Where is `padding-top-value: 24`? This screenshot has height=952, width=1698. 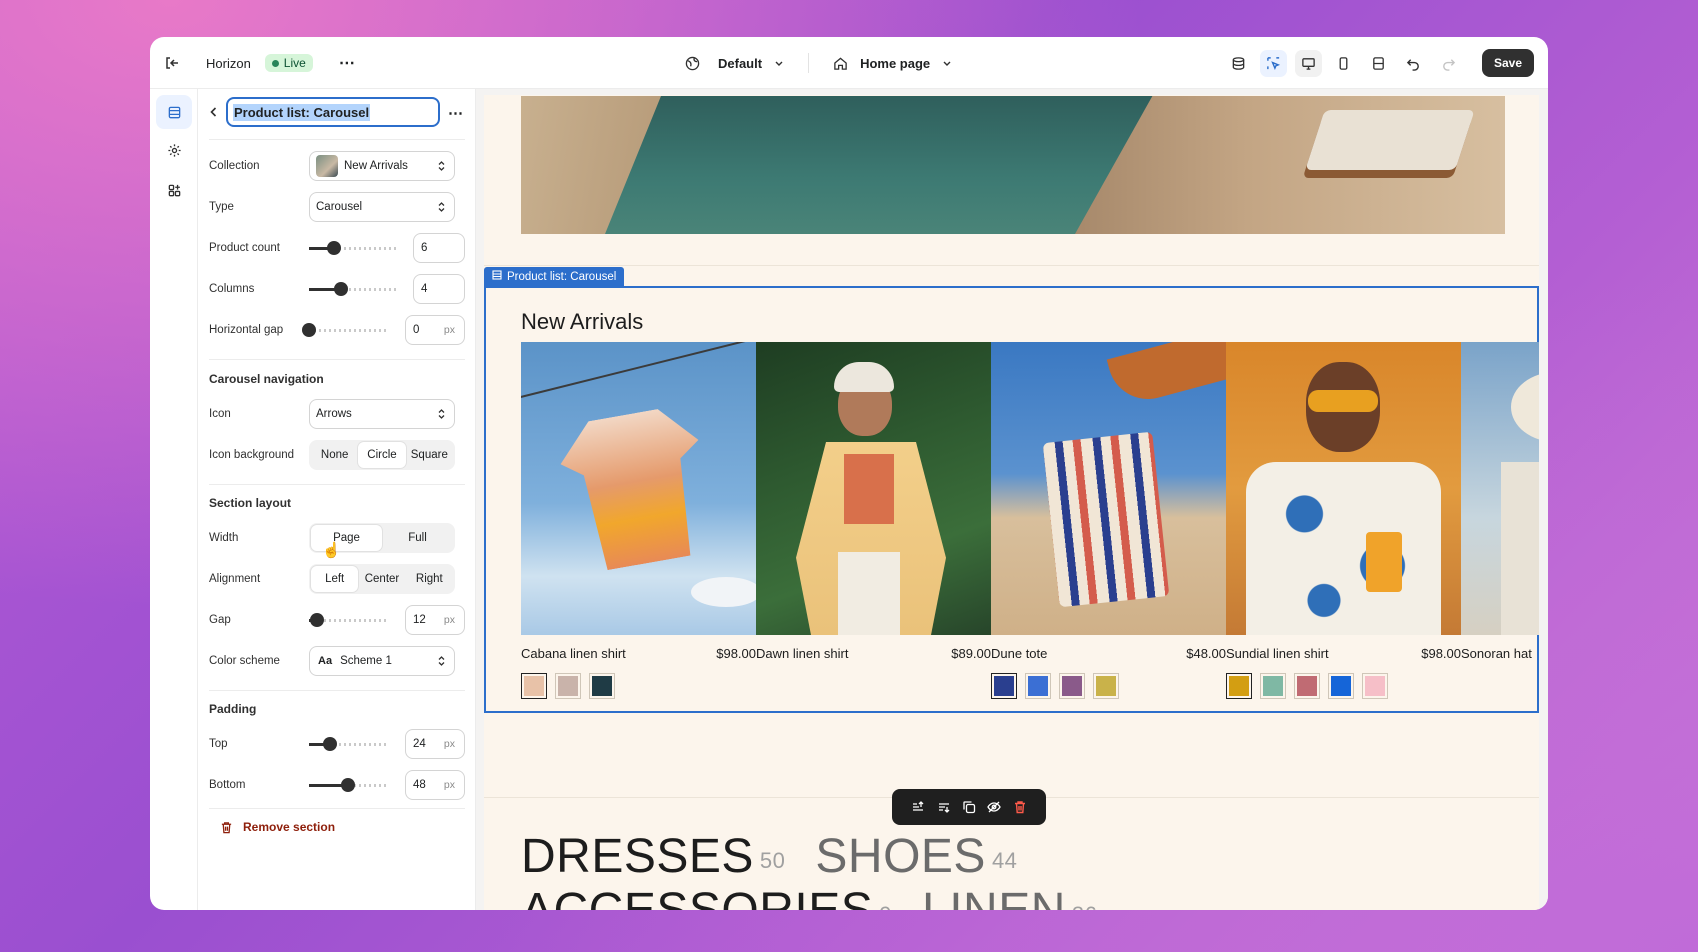 padding-top-value: 24 is located at coordinates (419, 744).